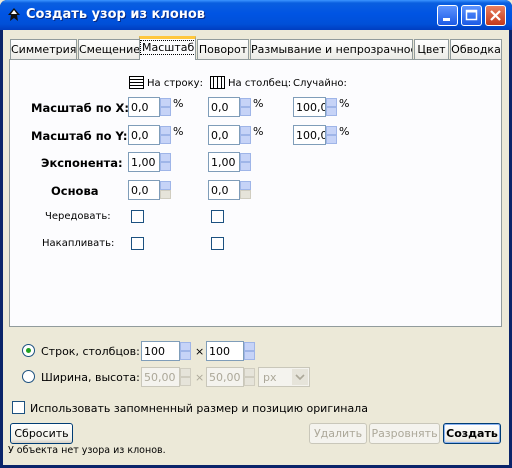 The height and width of the screenshot is (468, 512). What do you see at coordinates (137, 243) in the screenshot?
I see `cumulate-per-row-checkbox` at bounding box center [137, 243].